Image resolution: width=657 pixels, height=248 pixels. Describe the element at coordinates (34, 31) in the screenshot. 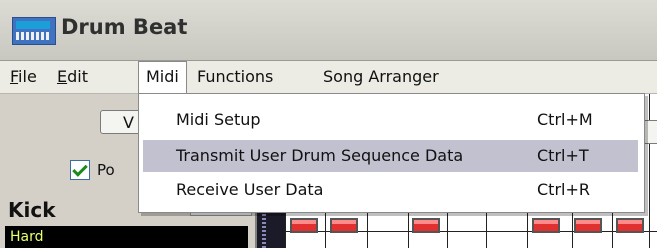

I see `app-icon` at that location.